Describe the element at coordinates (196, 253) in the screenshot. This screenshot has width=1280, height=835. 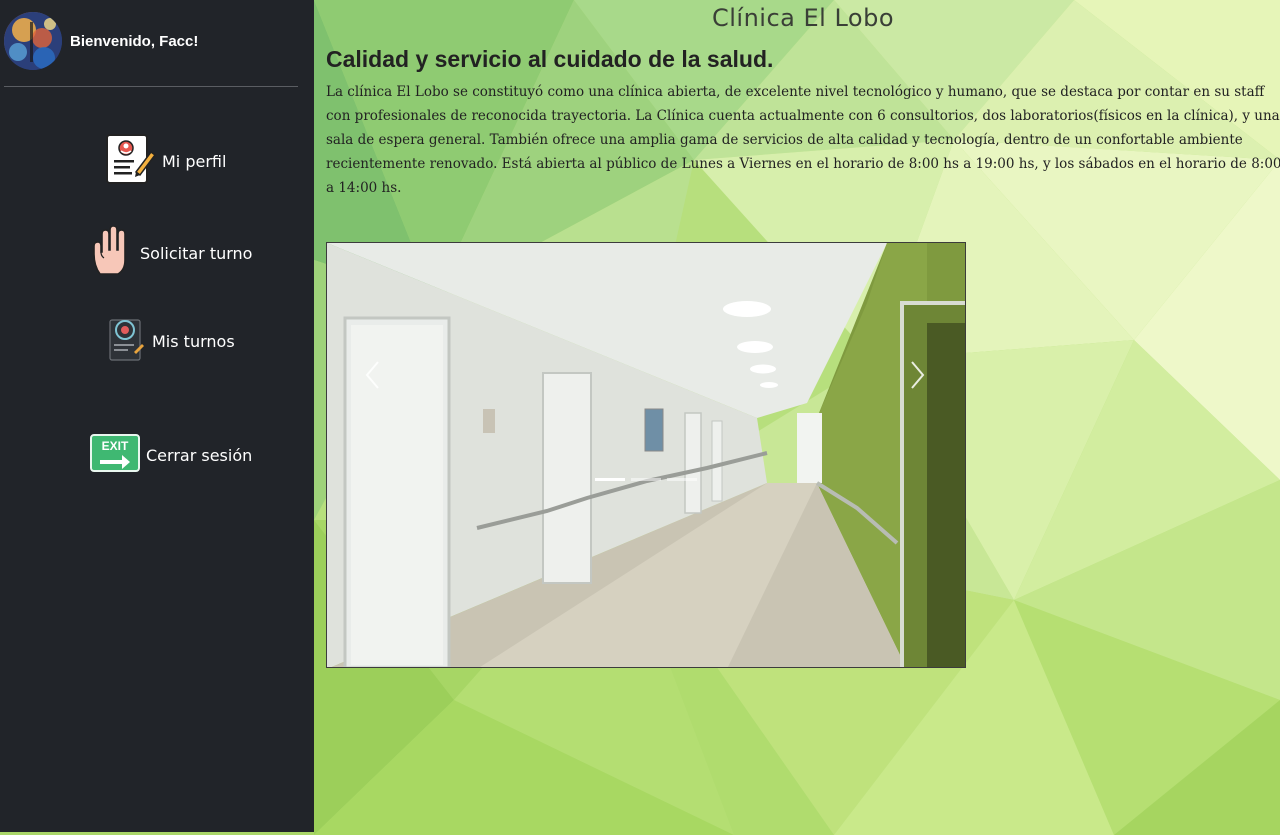
I see `sidebar-item-label: Solicitar turno` at that location.